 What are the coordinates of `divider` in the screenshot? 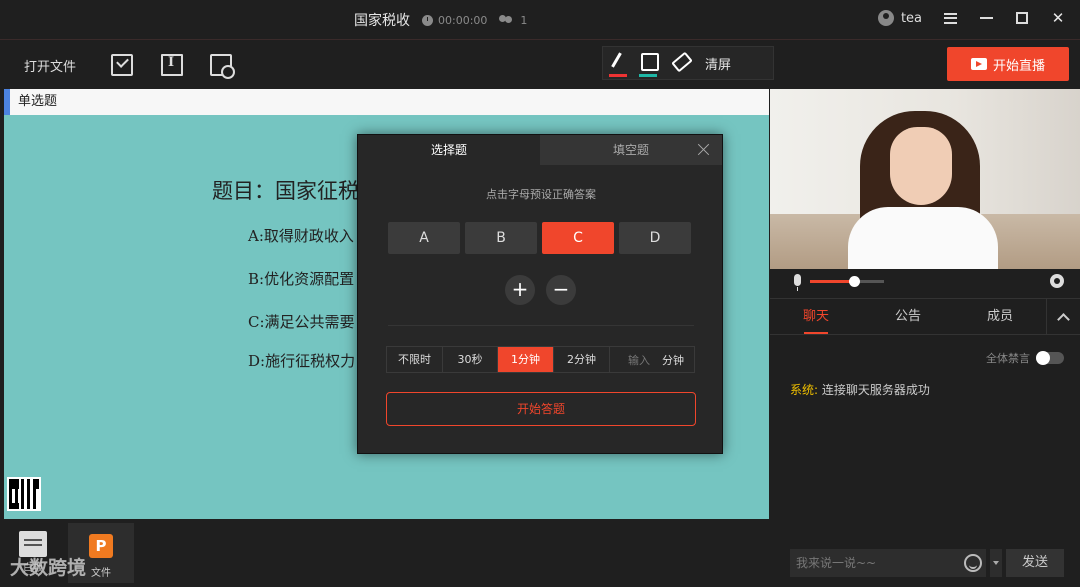 It's located at (541, 325).